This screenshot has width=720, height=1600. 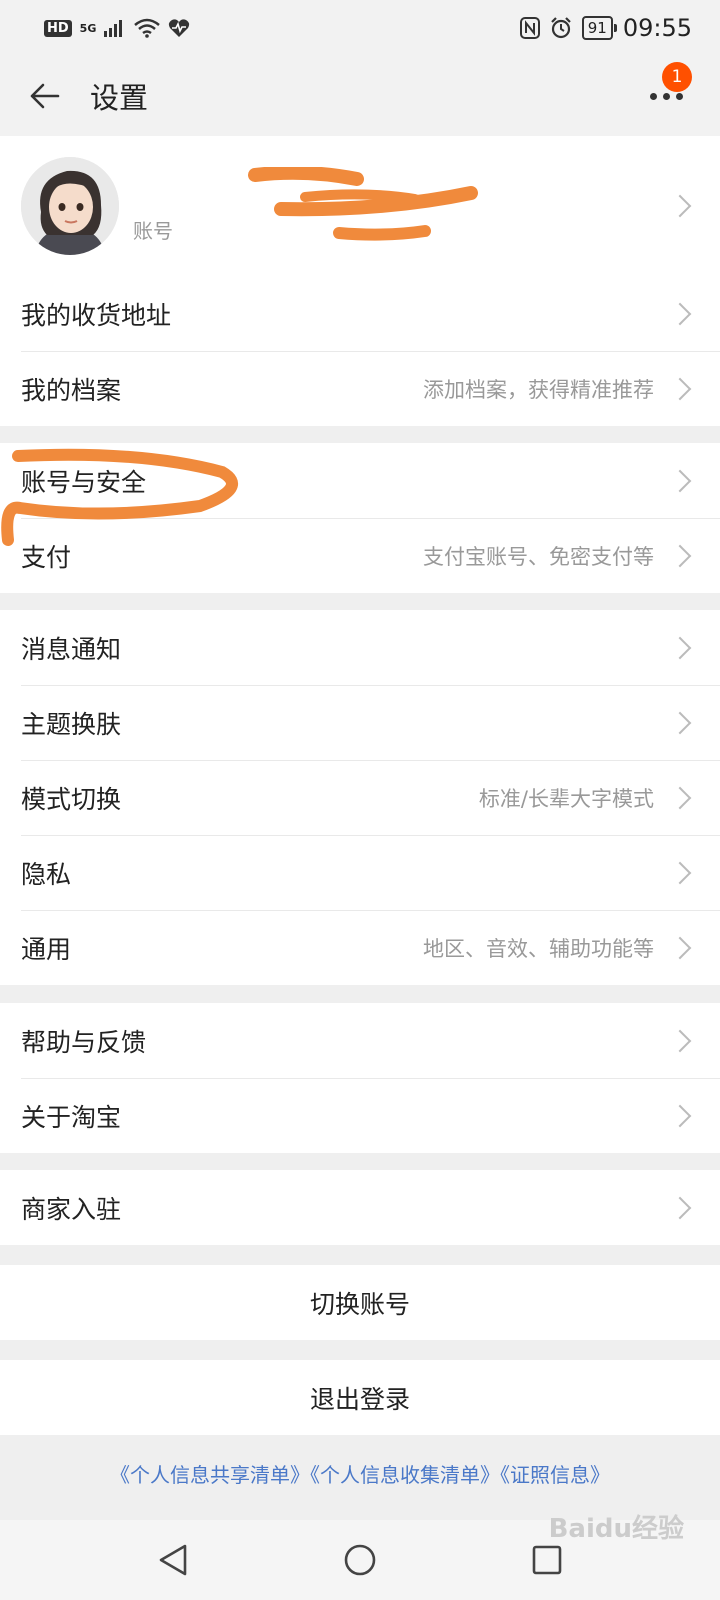 I want to click on more-dots-icon, so click(x=666, y=96).